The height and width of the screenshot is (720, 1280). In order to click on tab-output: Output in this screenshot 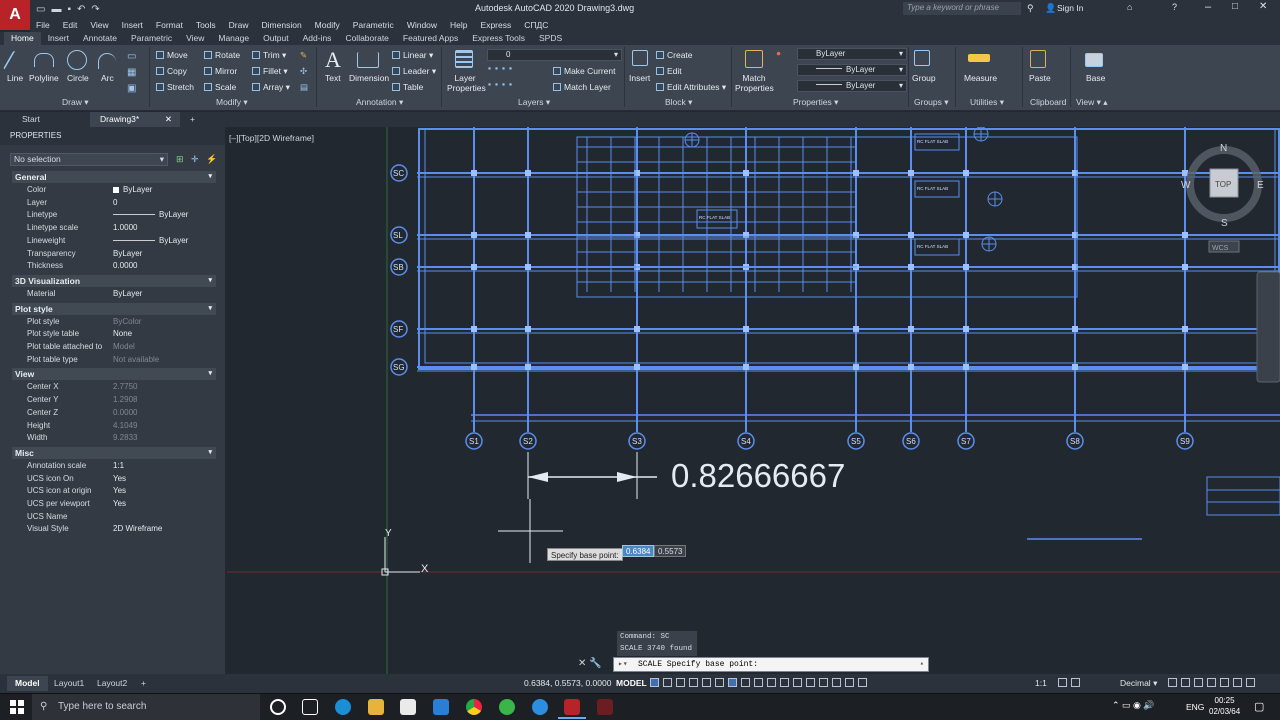, I will do `click(276, 38)`.